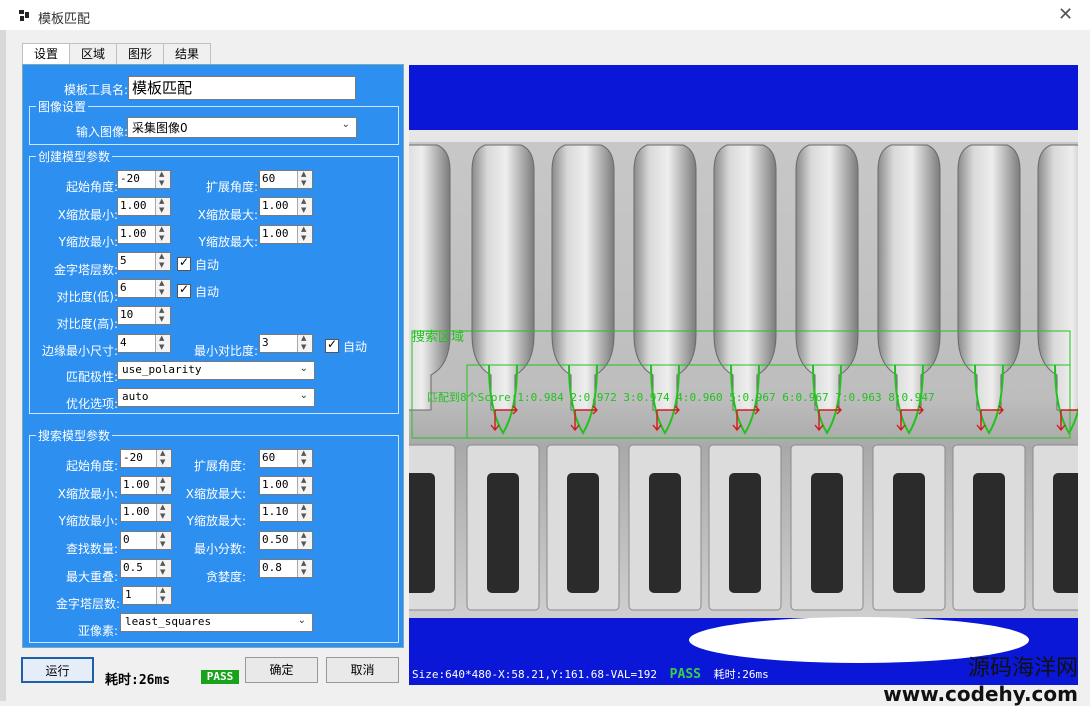  I want to click on sm-angle-extent-spinner: 60, so click(286, 458).